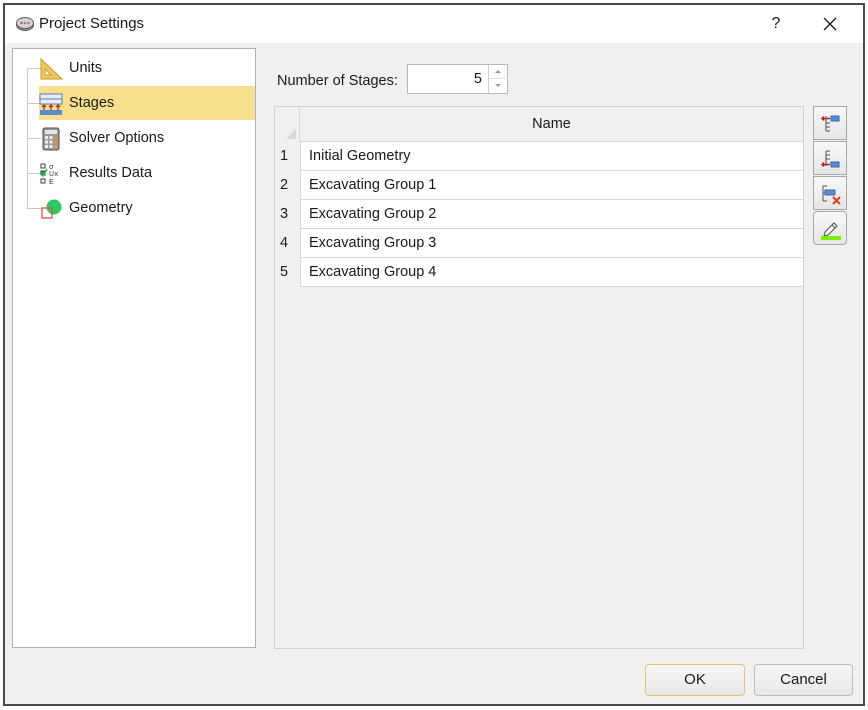 This screenshot has width=868, height=710. I want to click on stage-name-cell: Excavating Group 3, so click(551, 243).